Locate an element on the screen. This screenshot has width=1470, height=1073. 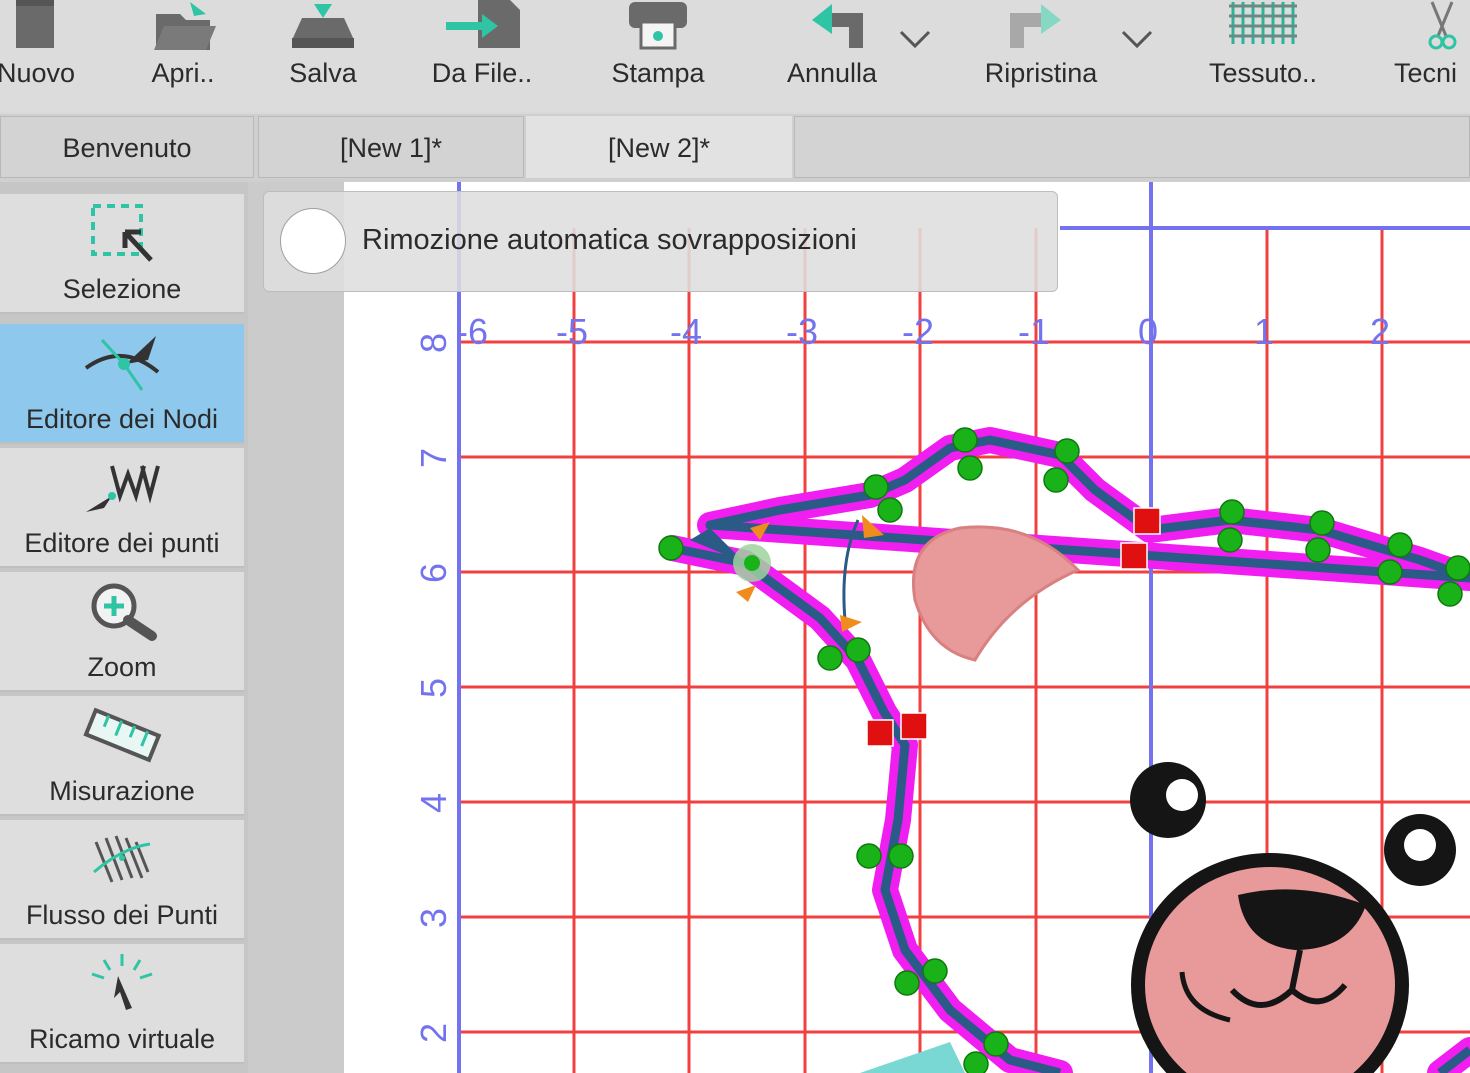
x-ruler-label: -3 is located at coordinates (802, 331).